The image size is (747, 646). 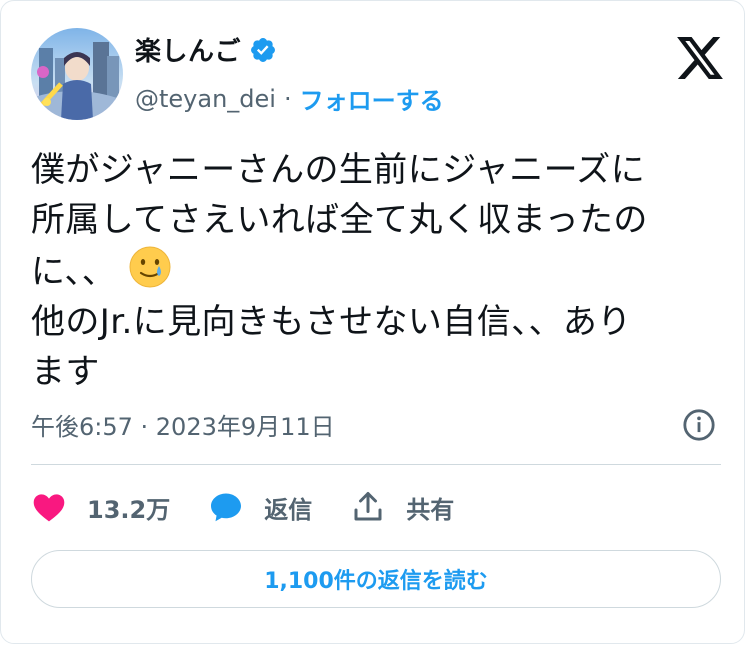 What do you see at coordinates (372, 98) in the screenshot?
I see `follow-button: フォローする` at bounding box center [372, 98].